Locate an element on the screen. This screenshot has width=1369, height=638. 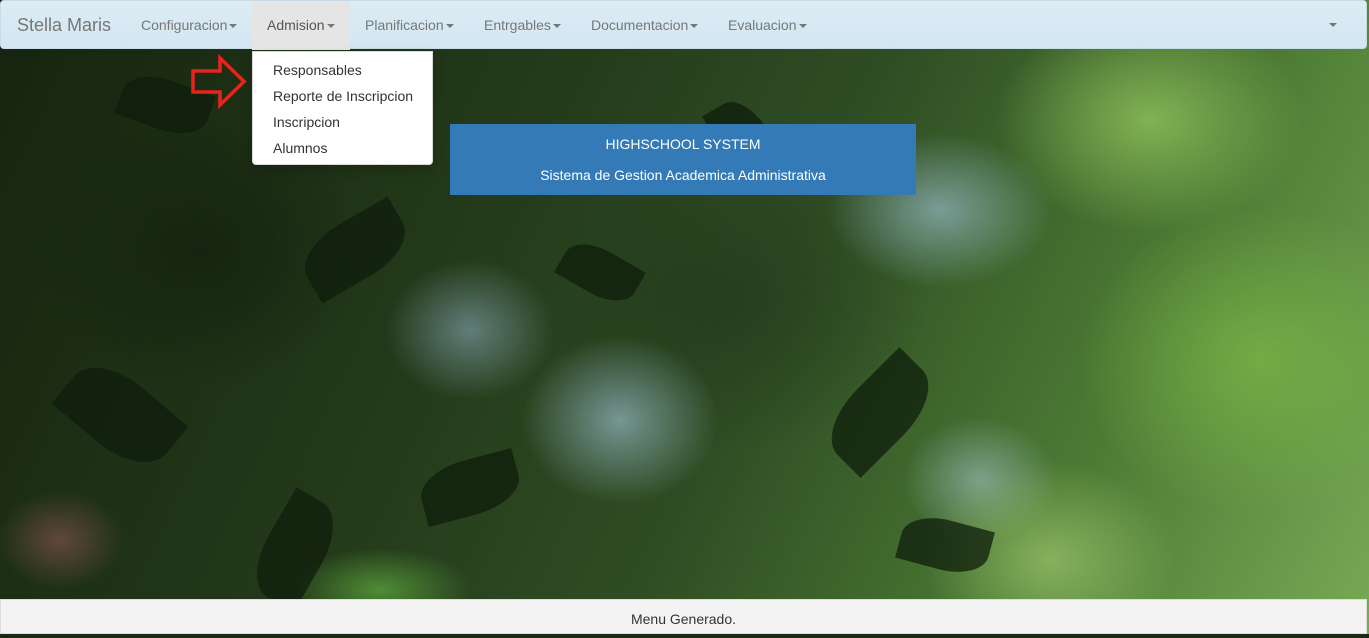
arrow-right-icon is located at coordinates (219, 81).